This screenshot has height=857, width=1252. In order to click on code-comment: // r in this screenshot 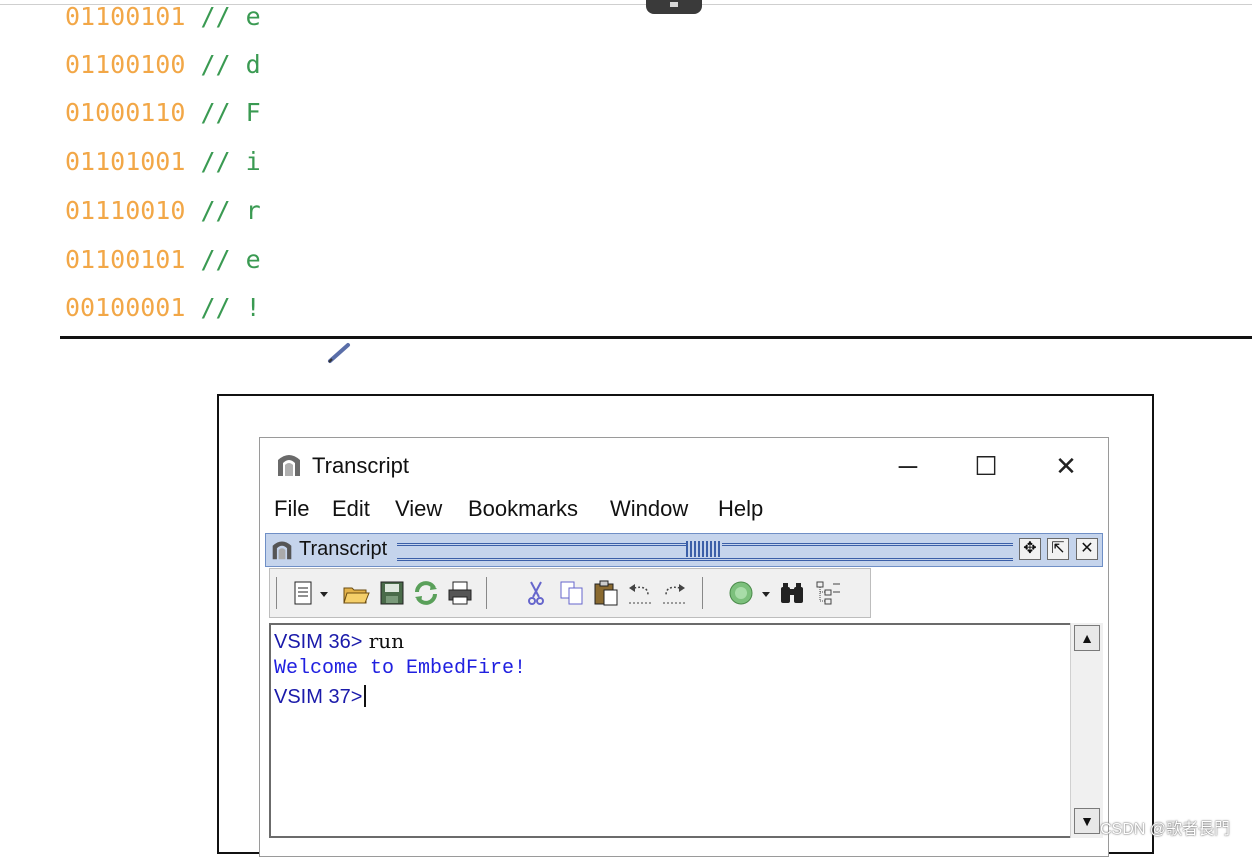, I will do `click(230, 210)`.